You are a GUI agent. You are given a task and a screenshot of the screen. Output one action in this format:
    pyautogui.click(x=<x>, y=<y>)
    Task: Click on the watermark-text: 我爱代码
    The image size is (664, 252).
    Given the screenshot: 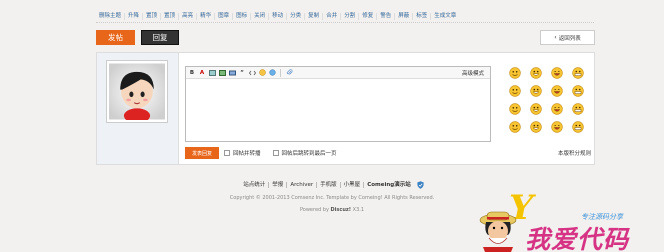 What is the action you would take?
    pyautogui.click(x=577, y=238)
    